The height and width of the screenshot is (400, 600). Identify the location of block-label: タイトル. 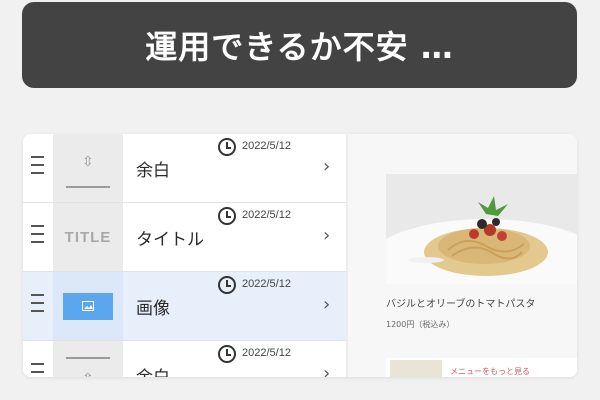
(170, 240).